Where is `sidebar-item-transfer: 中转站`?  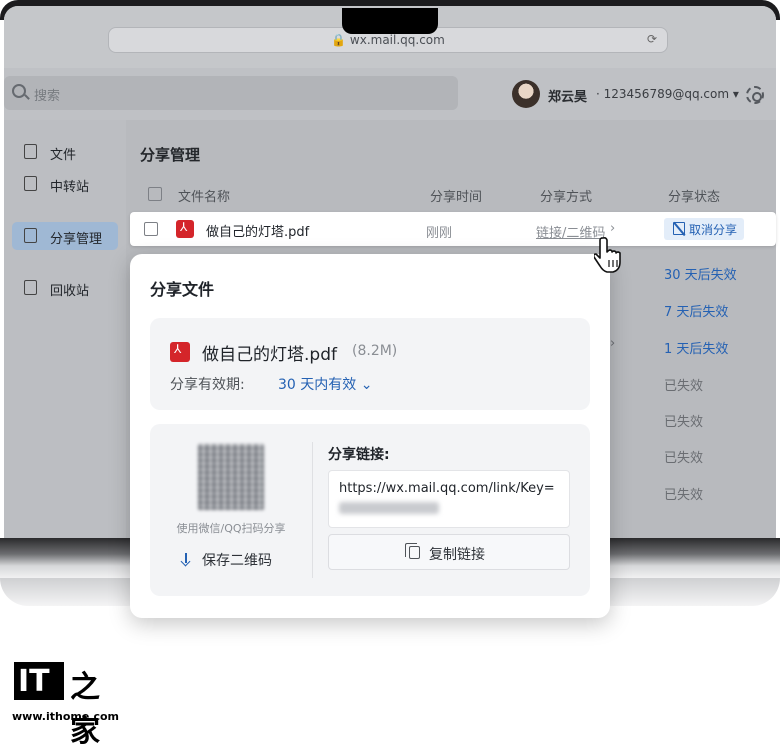
sidebar-item-transfer: 中转站 is located at coordinates (65, 184).